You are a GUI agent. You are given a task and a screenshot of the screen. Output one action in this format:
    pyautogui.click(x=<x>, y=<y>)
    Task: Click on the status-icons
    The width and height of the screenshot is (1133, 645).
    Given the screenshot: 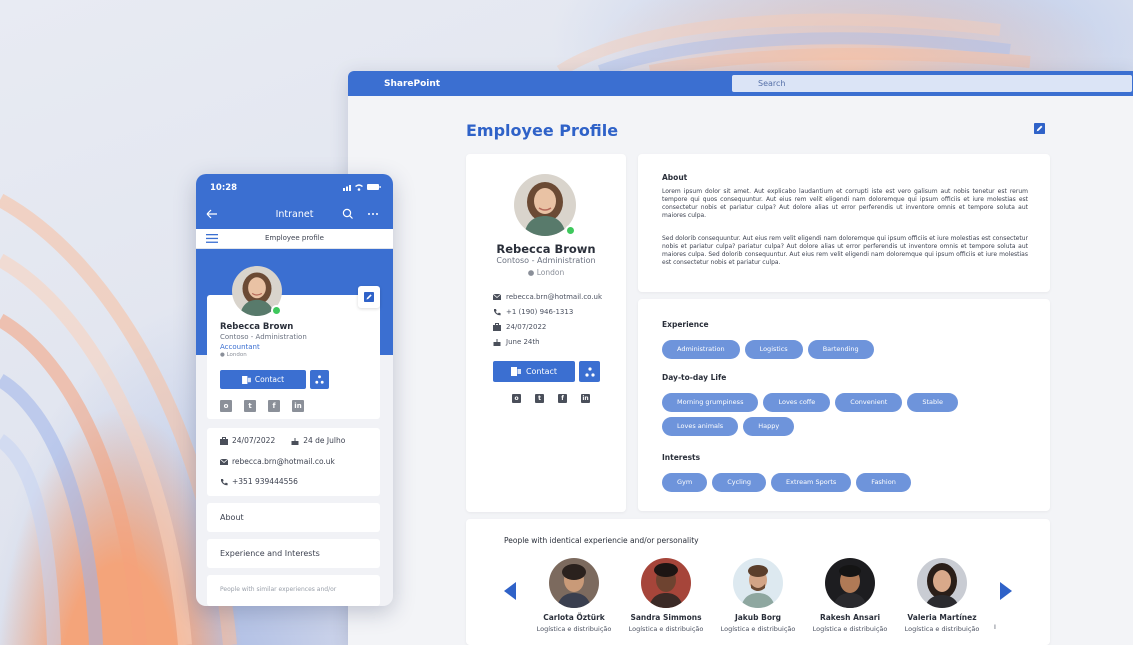 What is the action you would take?
    pyautogui.click(x=362, y=187)
    